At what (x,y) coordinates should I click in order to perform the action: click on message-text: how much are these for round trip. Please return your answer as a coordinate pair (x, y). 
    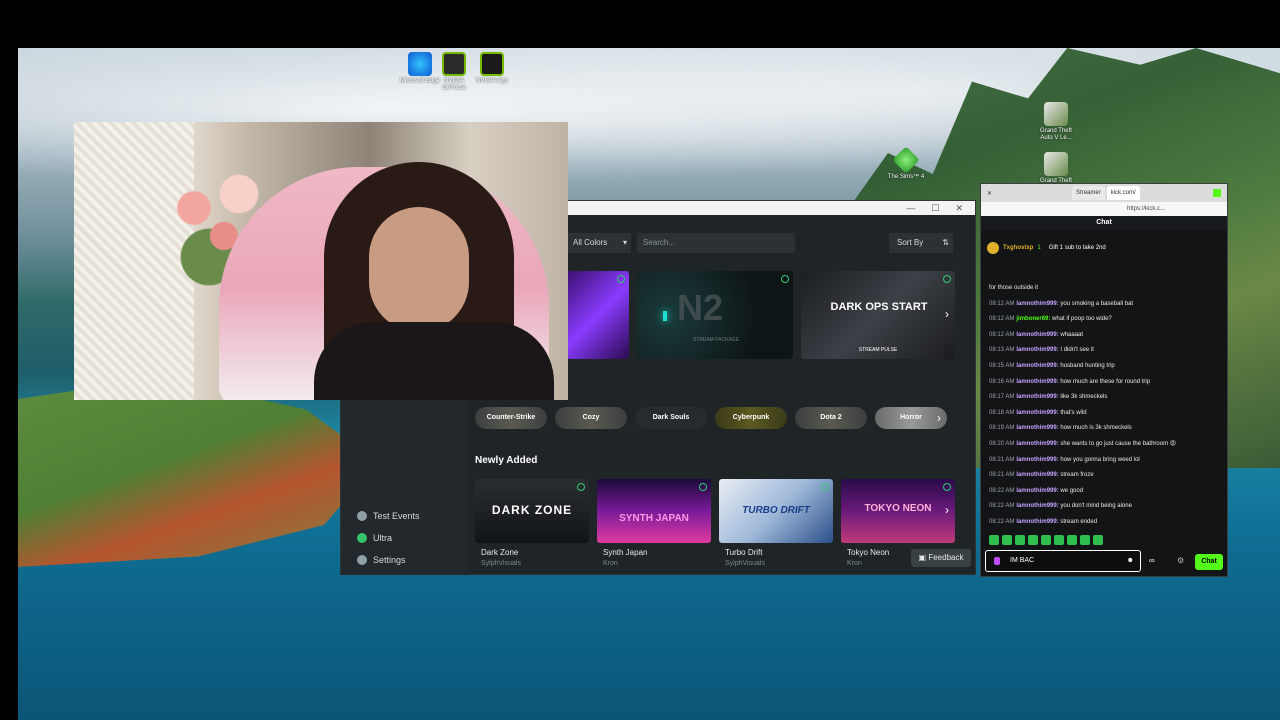
    Looking at the image, I should click on (1105, 381).